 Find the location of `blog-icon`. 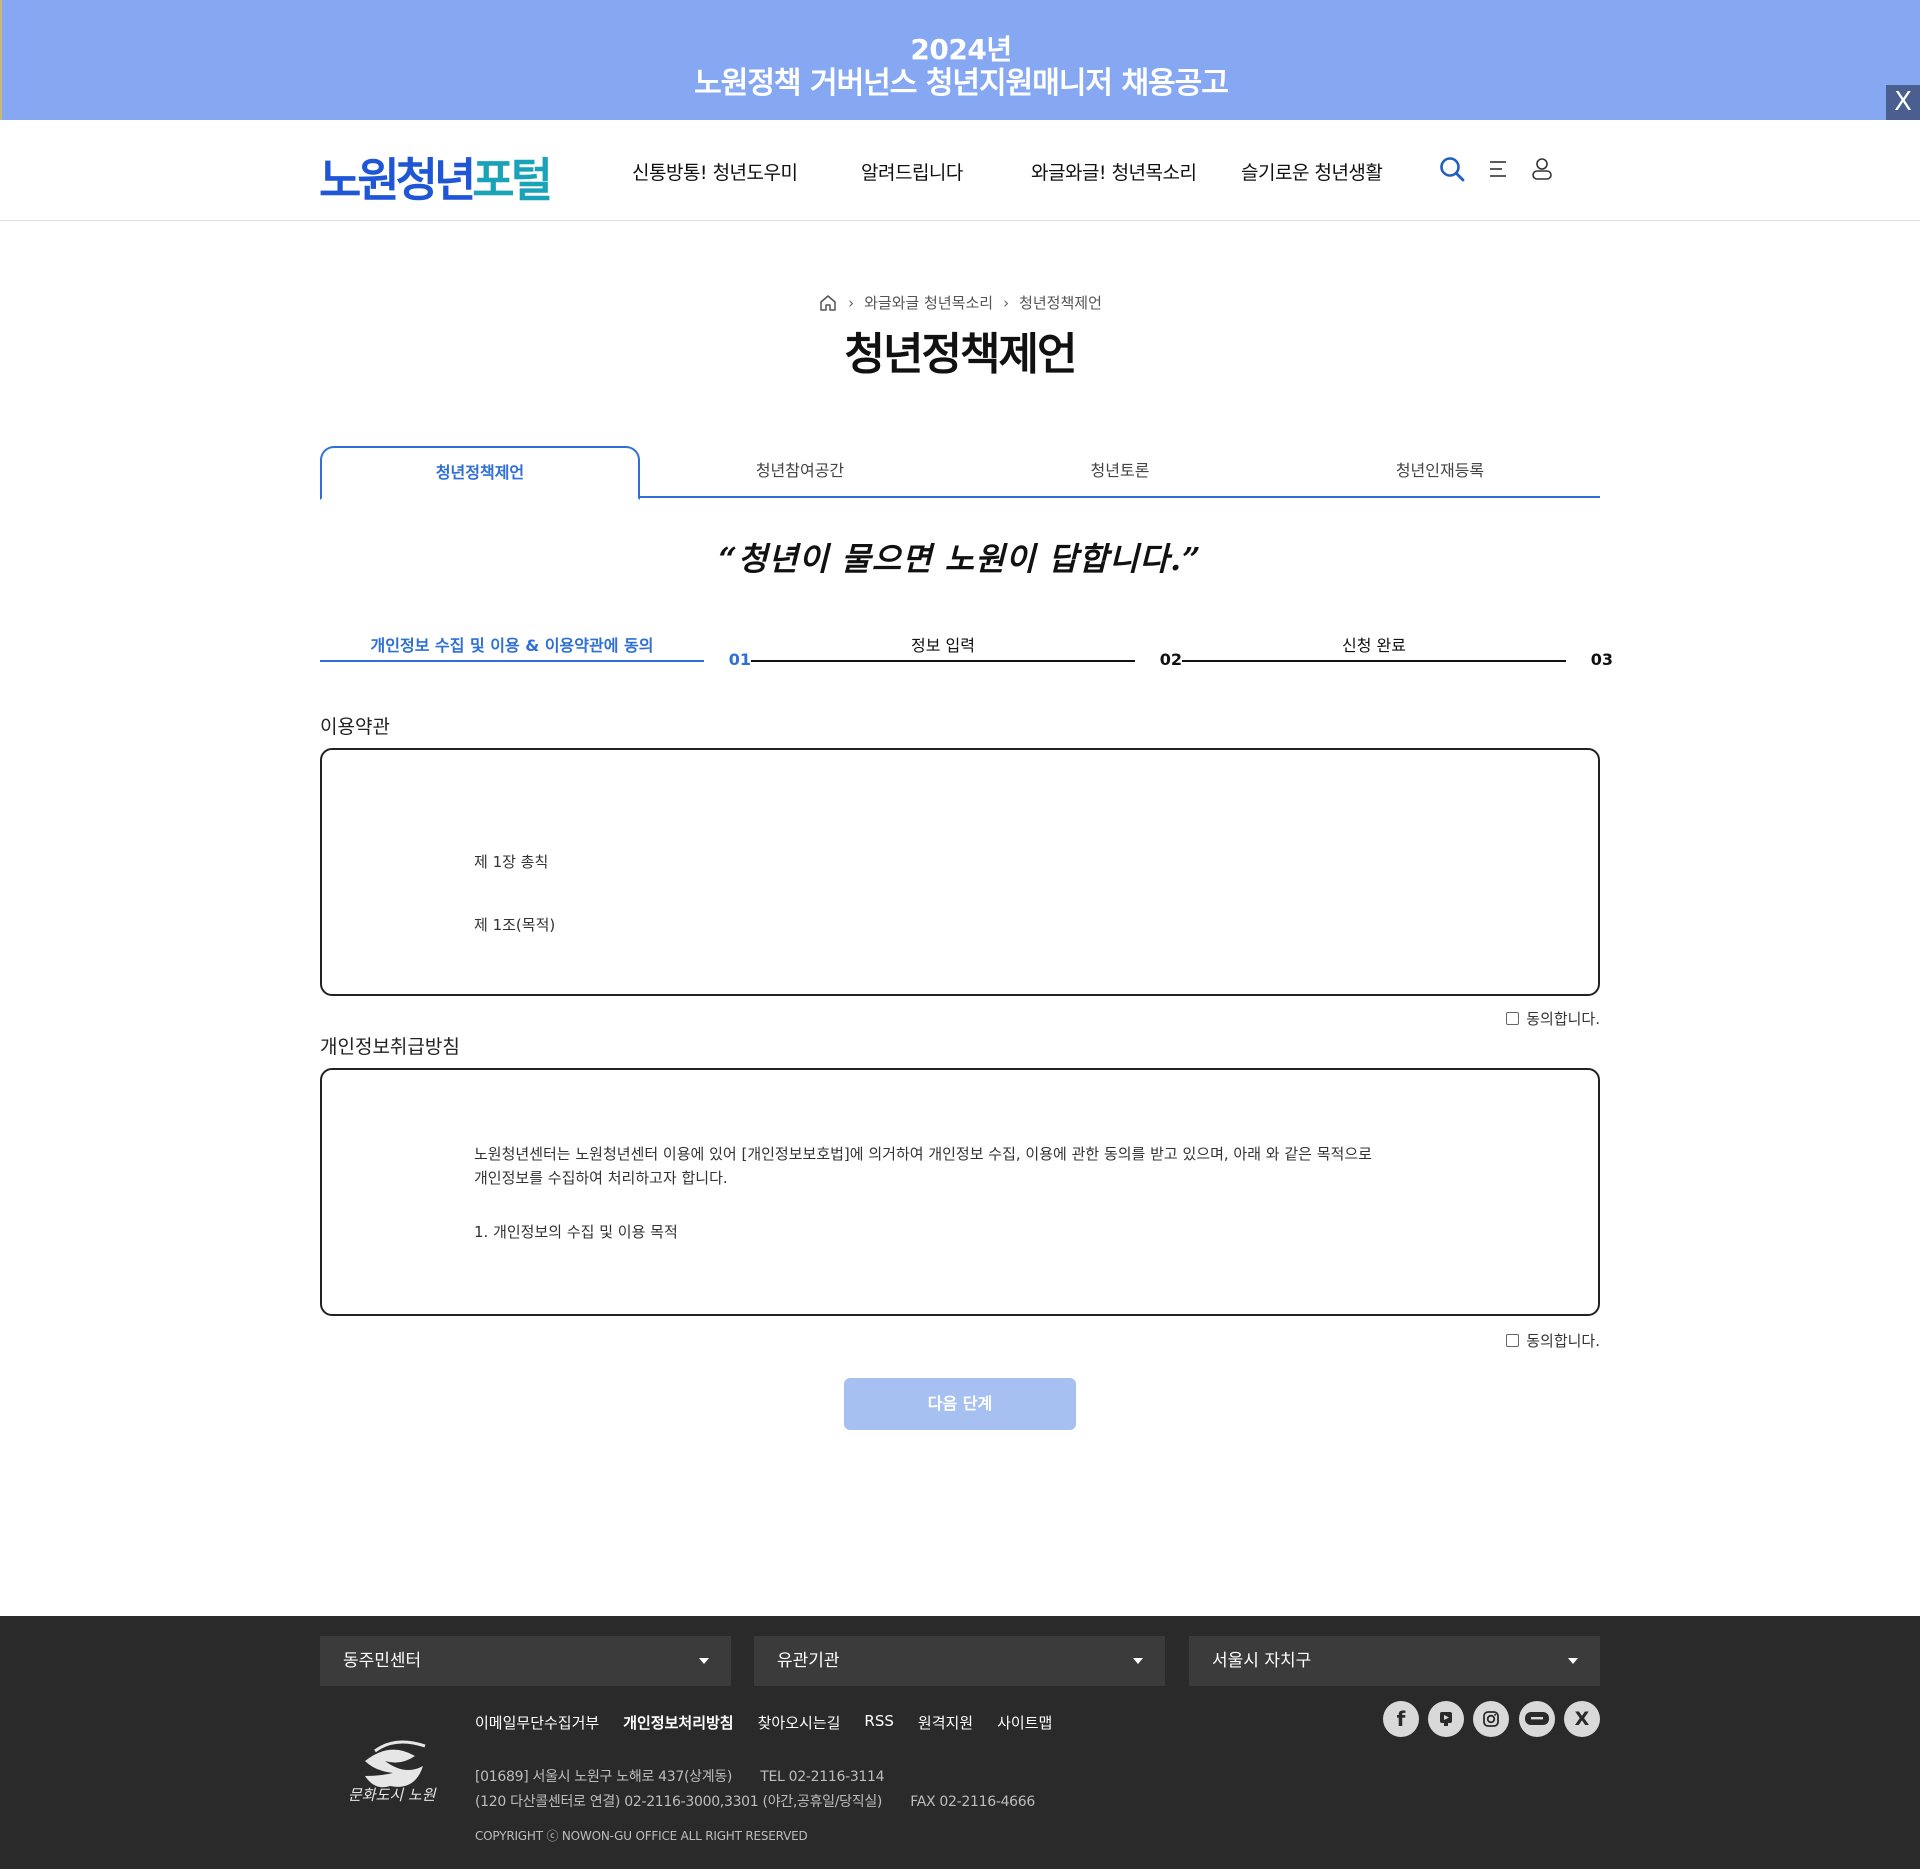

blog-icon is located at coordinates (1537, 1719).